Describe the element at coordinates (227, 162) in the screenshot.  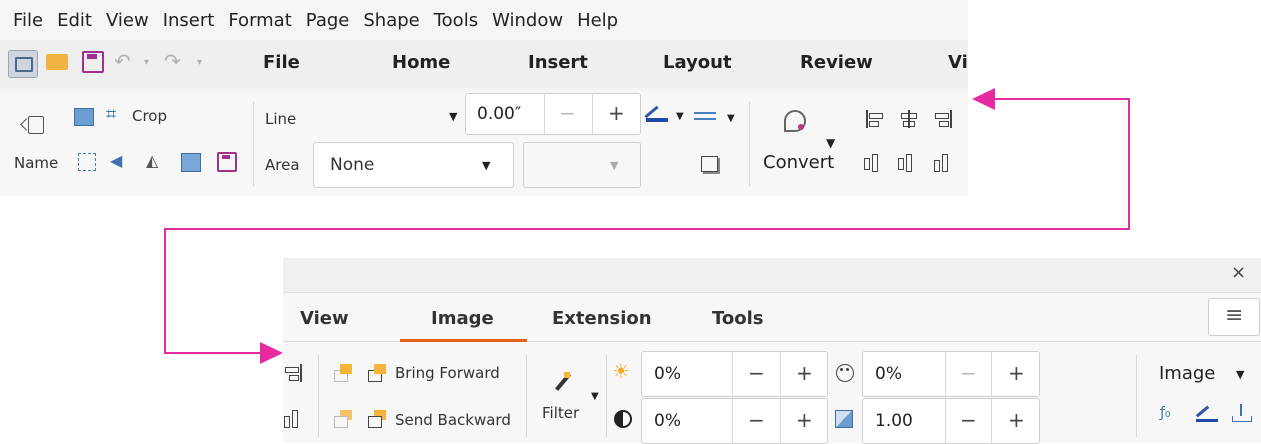
I see `save-image-icon` at that location.